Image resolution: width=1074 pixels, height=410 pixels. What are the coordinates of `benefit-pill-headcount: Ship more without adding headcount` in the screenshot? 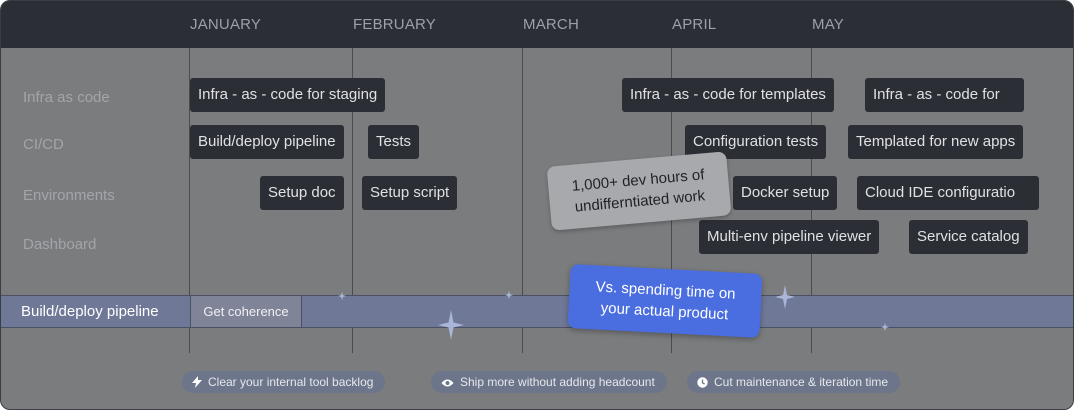 It's located at (549, 382).